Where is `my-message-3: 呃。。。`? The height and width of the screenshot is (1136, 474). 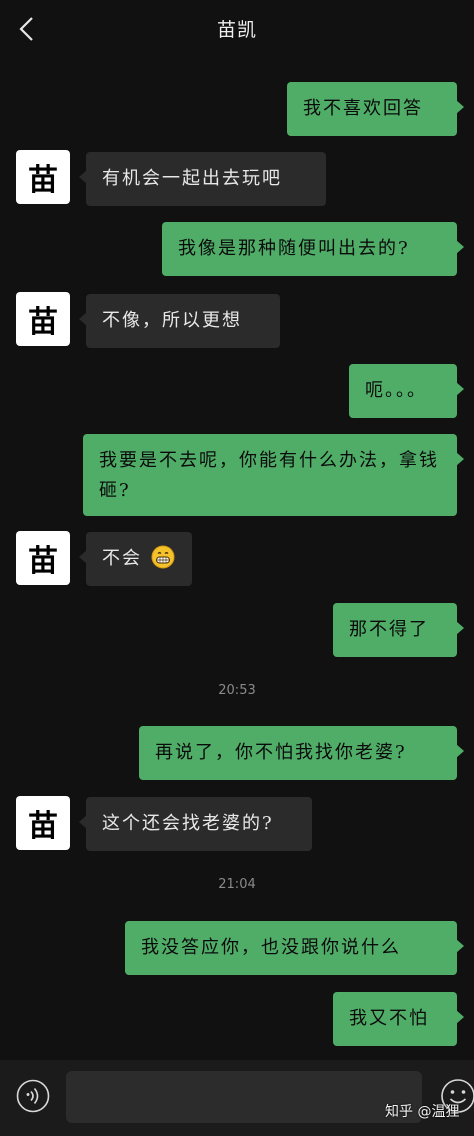
my-message-3: 呃。。。 is located at coordinates (406, 391).